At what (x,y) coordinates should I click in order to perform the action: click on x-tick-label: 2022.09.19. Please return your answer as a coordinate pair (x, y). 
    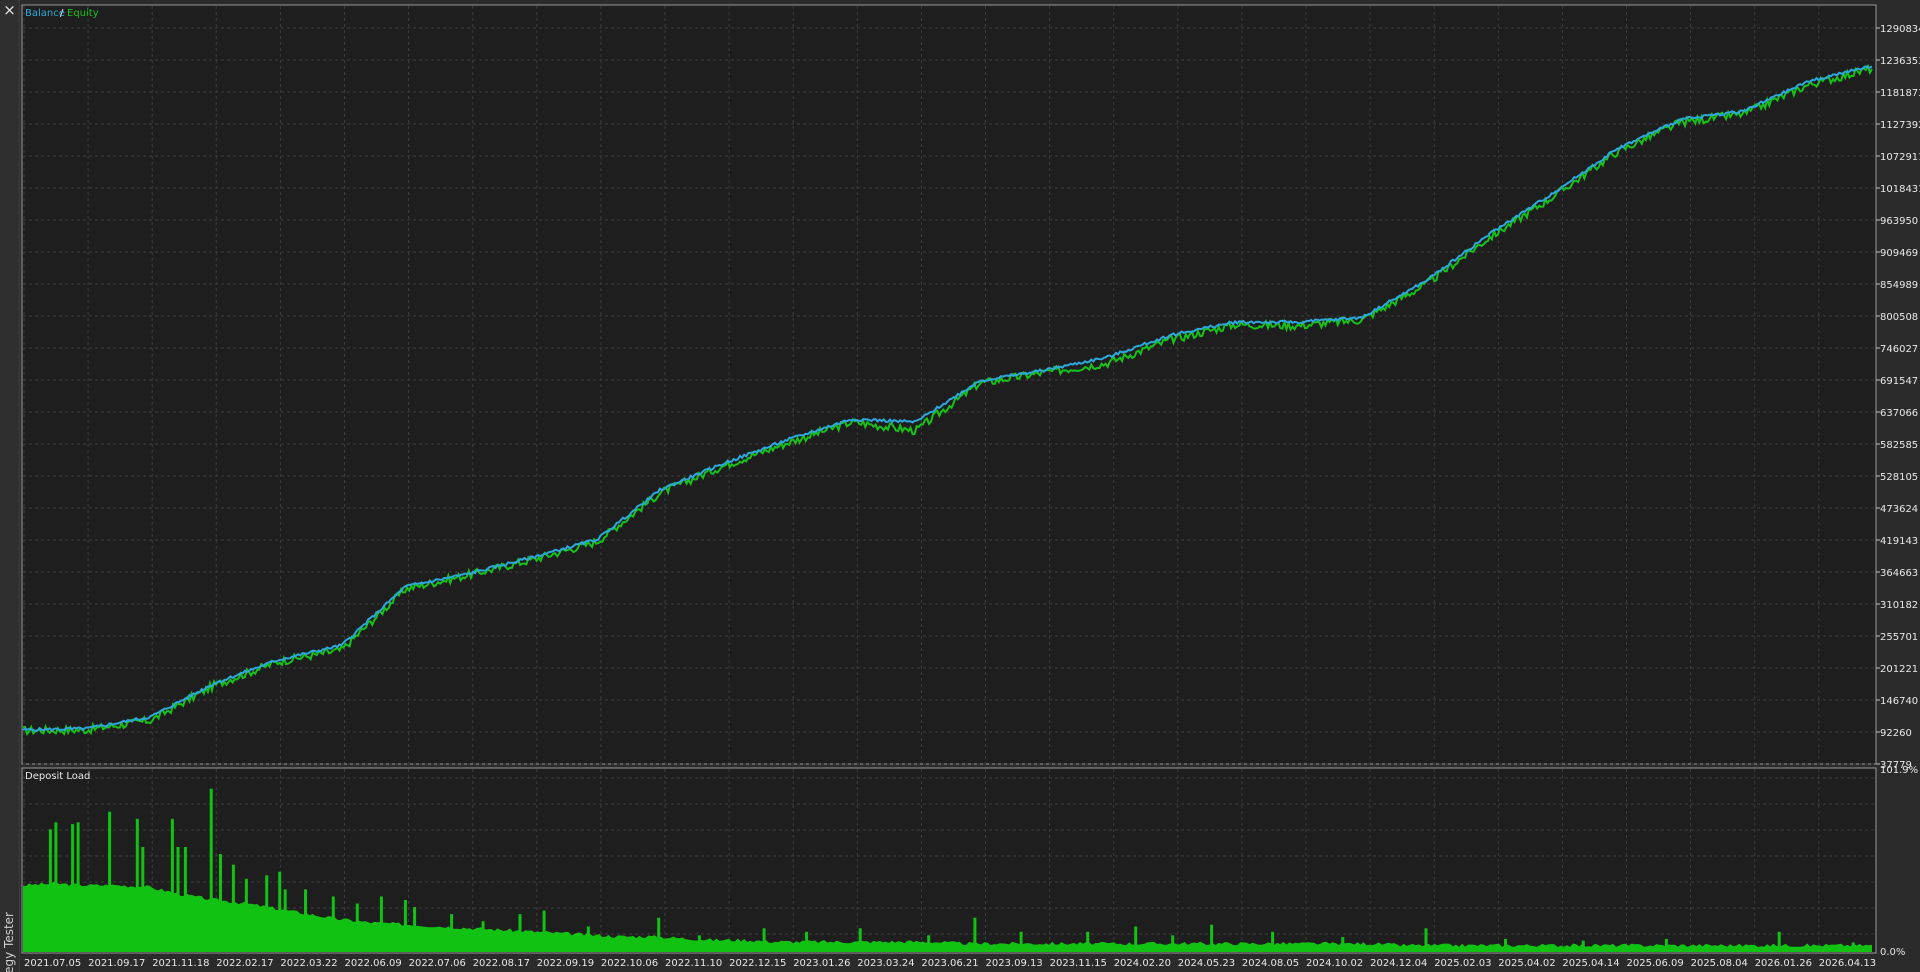
    Looking at the image, I should click on (565, 963).